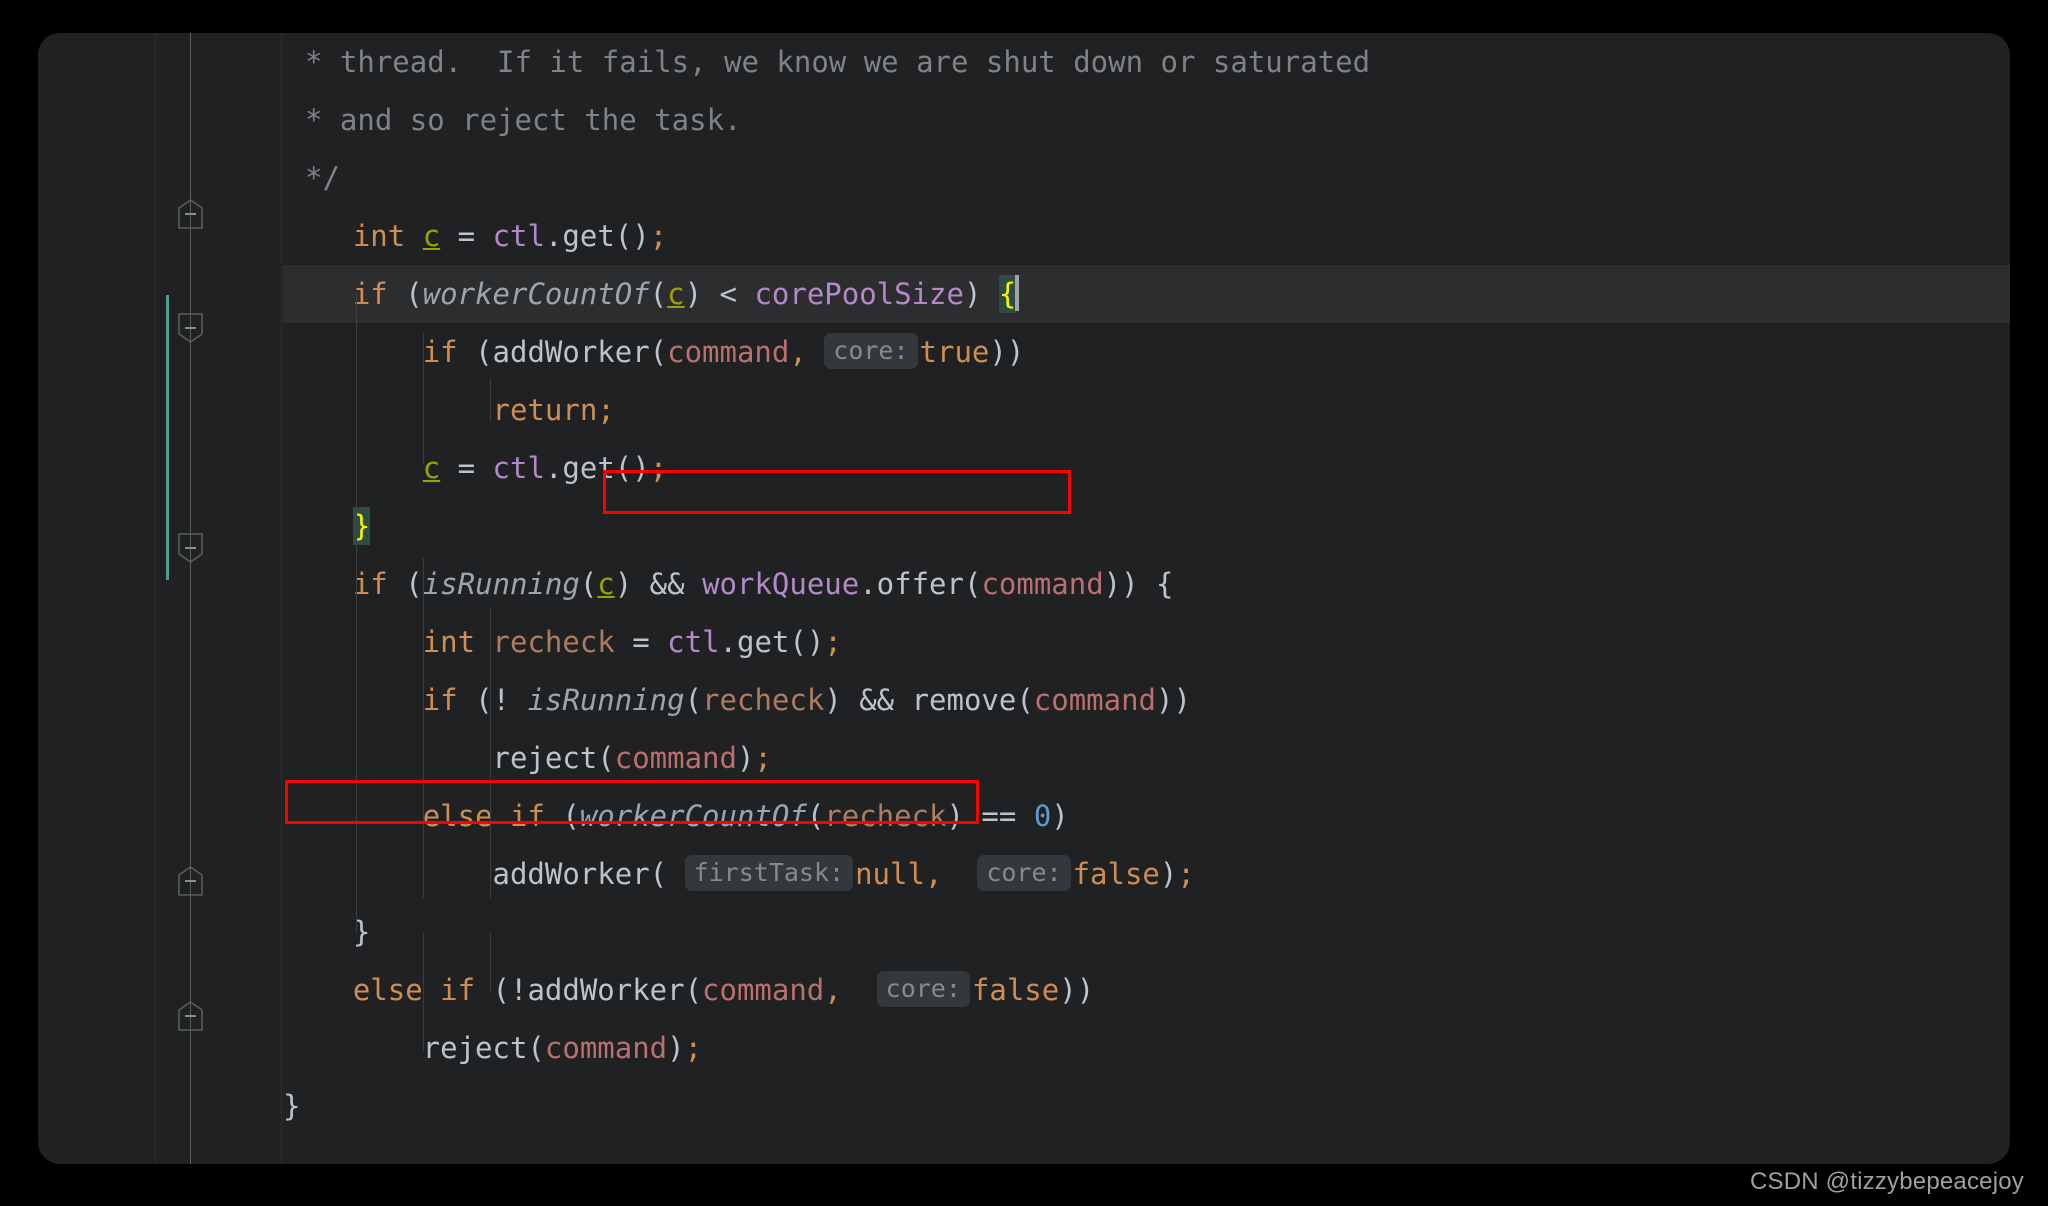 This screenshot has height=1206, width=2048. I want to click on code-token: .offer(, so click(920, 584).